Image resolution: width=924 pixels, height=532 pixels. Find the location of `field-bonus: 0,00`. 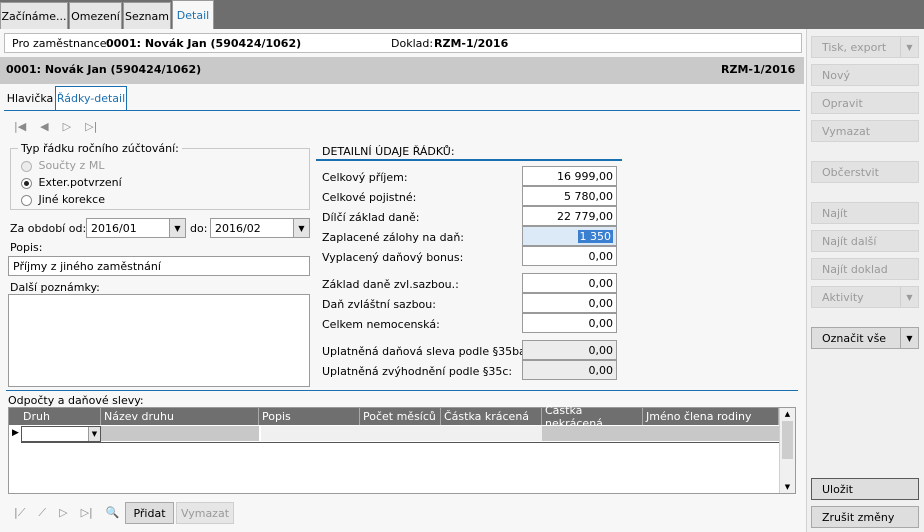

field-bonus: 0,00 is located at coordinates (569, 256).